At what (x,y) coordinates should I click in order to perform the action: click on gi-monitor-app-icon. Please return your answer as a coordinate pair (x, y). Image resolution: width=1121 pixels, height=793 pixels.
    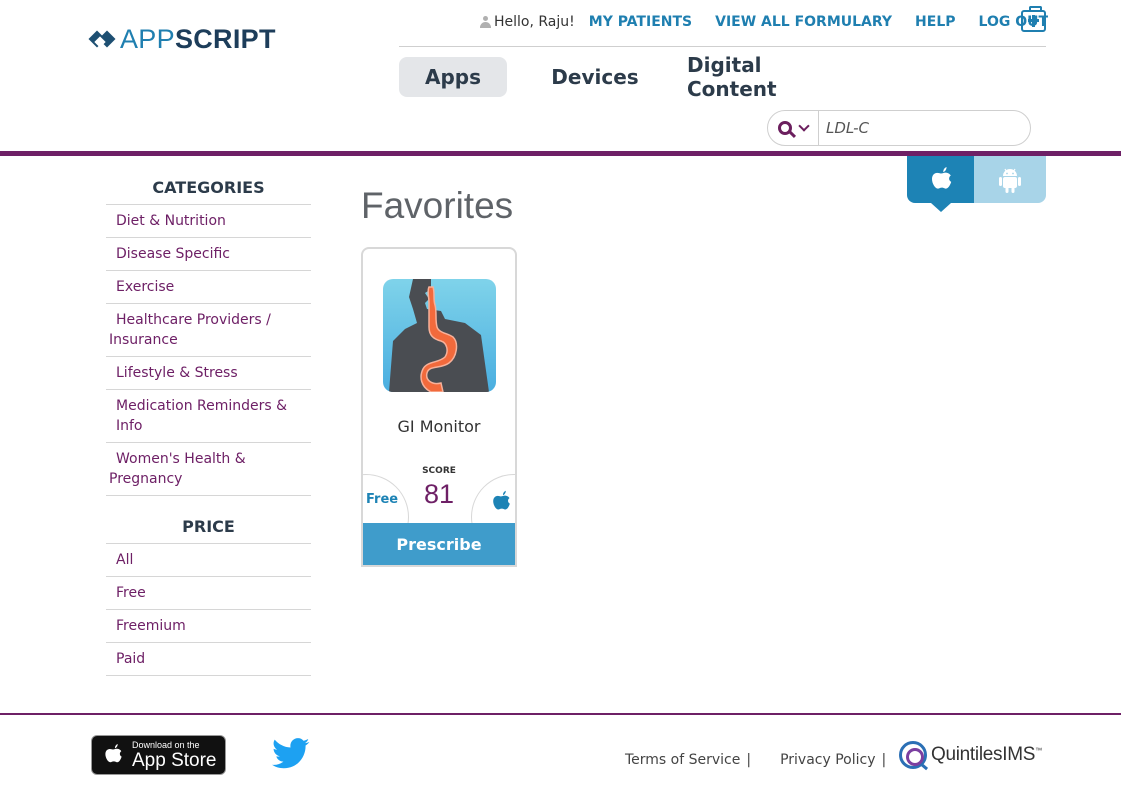
    Looking at the image, I should click on (439, 335).